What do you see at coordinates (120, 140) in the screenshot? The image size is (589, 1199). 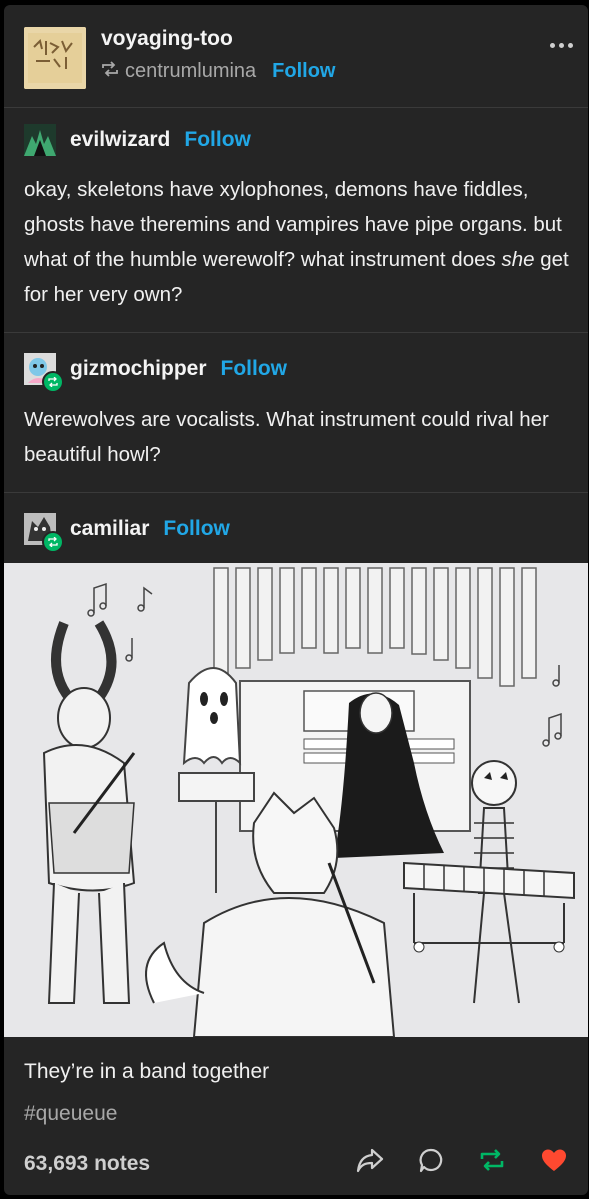 I see `trail-blog-name: evilwizard` at bounding box center [120, 140].